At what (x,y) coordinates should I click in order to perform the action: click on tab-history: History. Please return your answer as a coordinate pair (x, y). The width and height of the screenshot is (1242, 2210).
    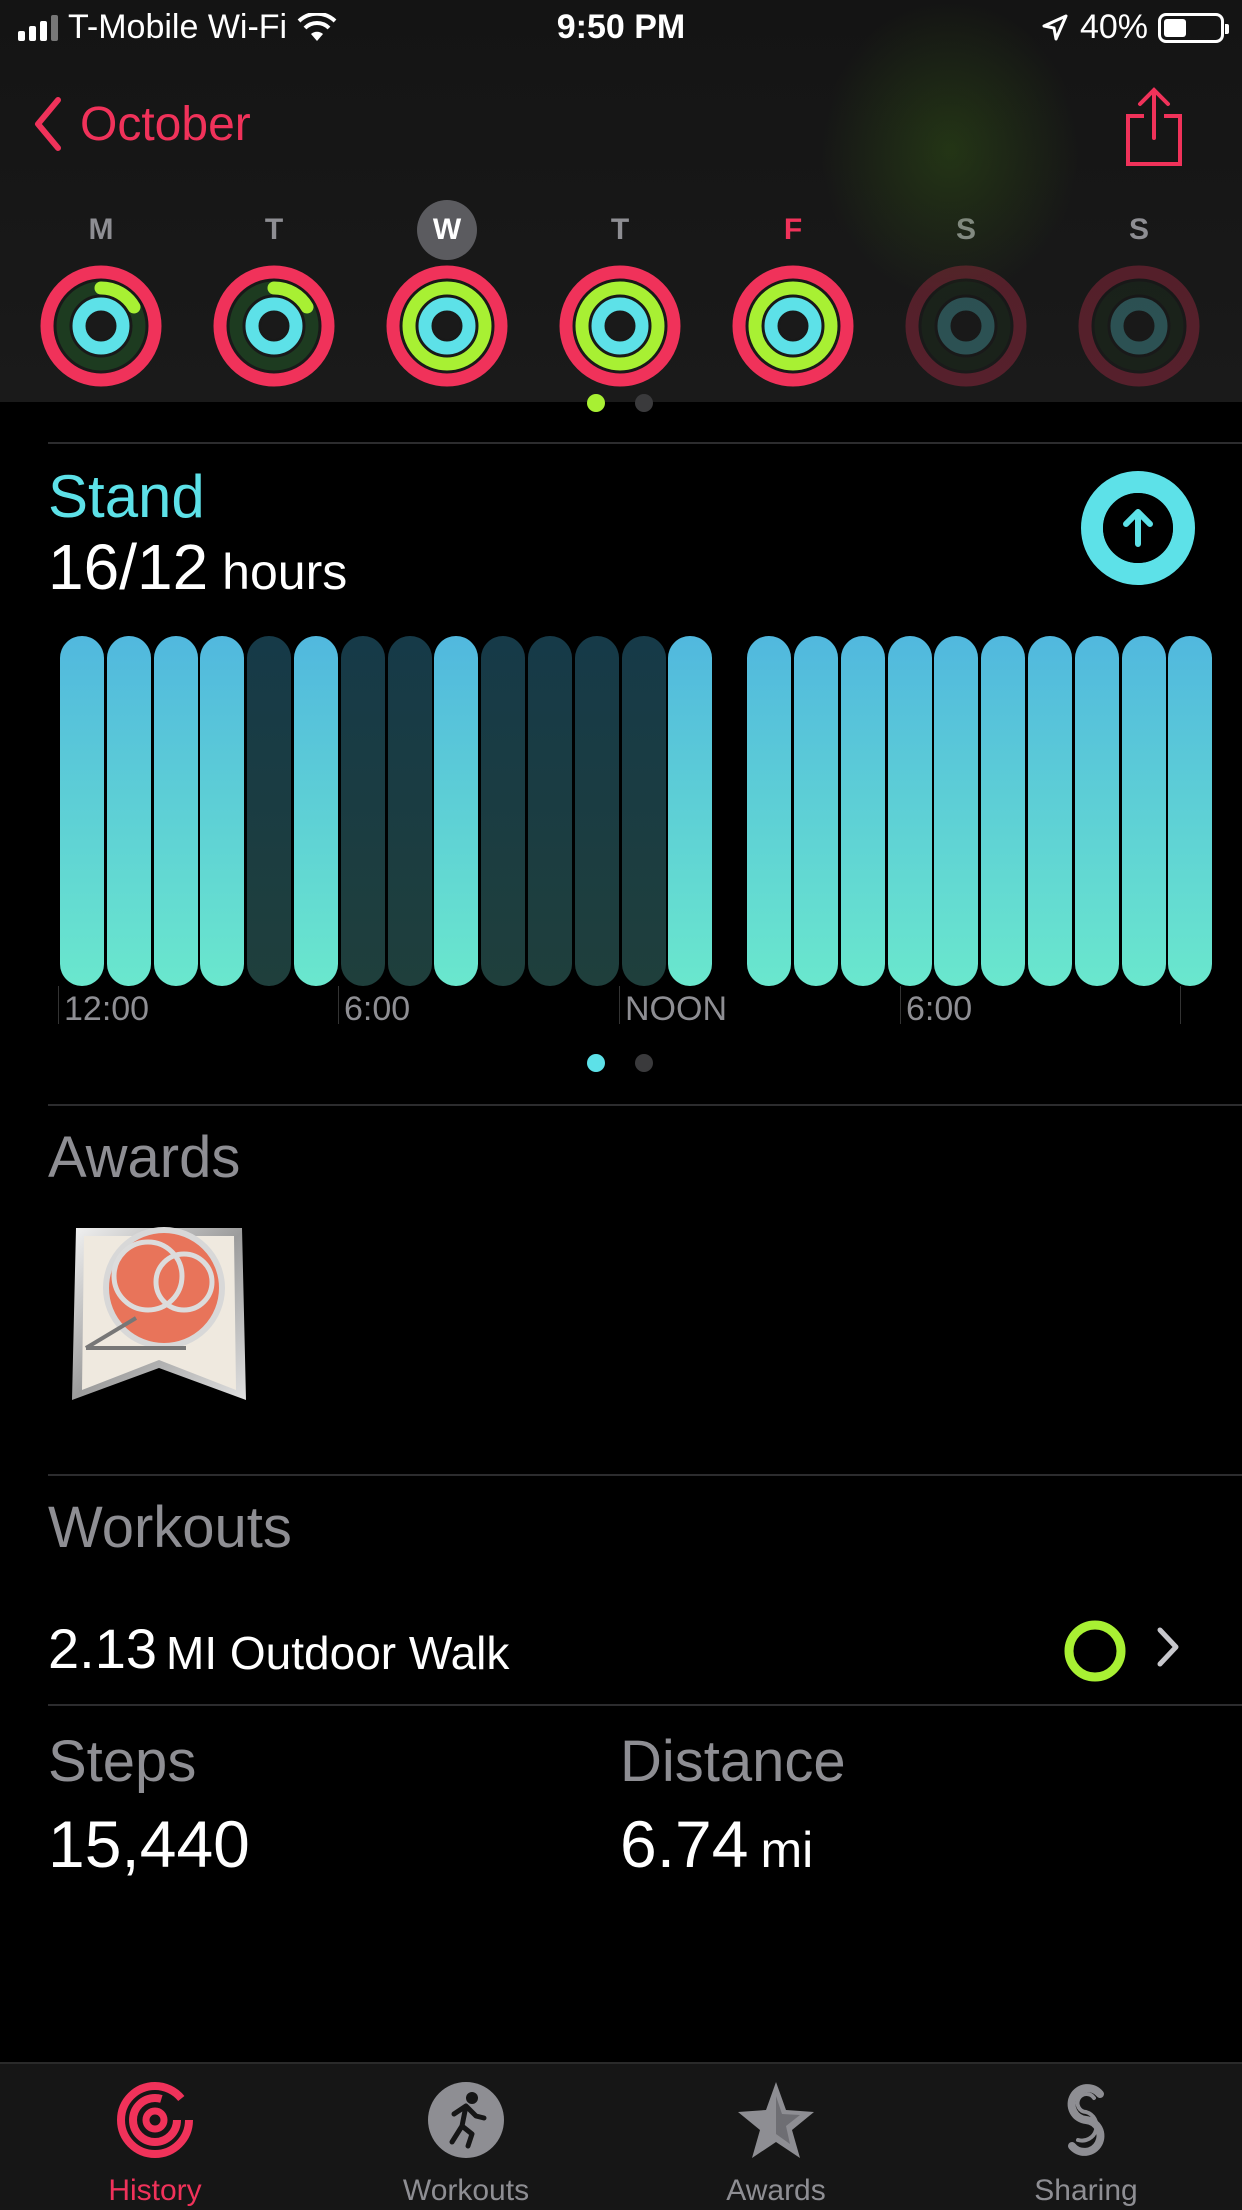
    Looking at the image, I should click on (155, 2143).